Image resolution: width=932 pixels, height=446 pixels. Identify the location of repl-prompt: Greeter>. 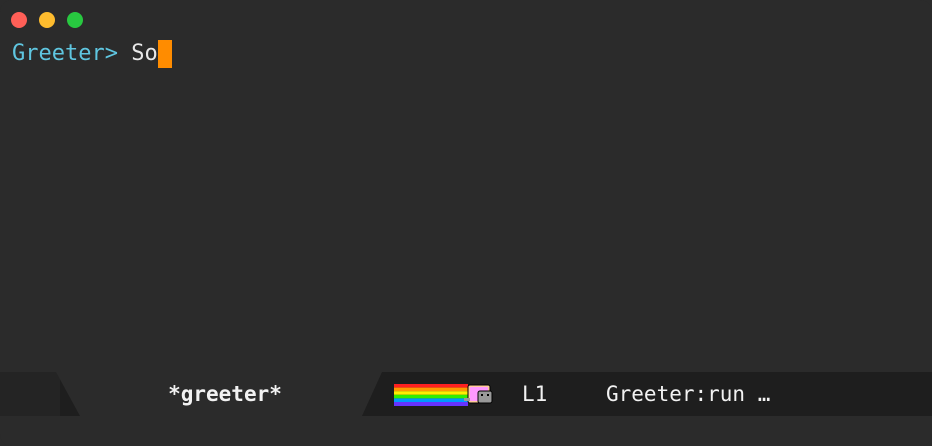
(65, 53).